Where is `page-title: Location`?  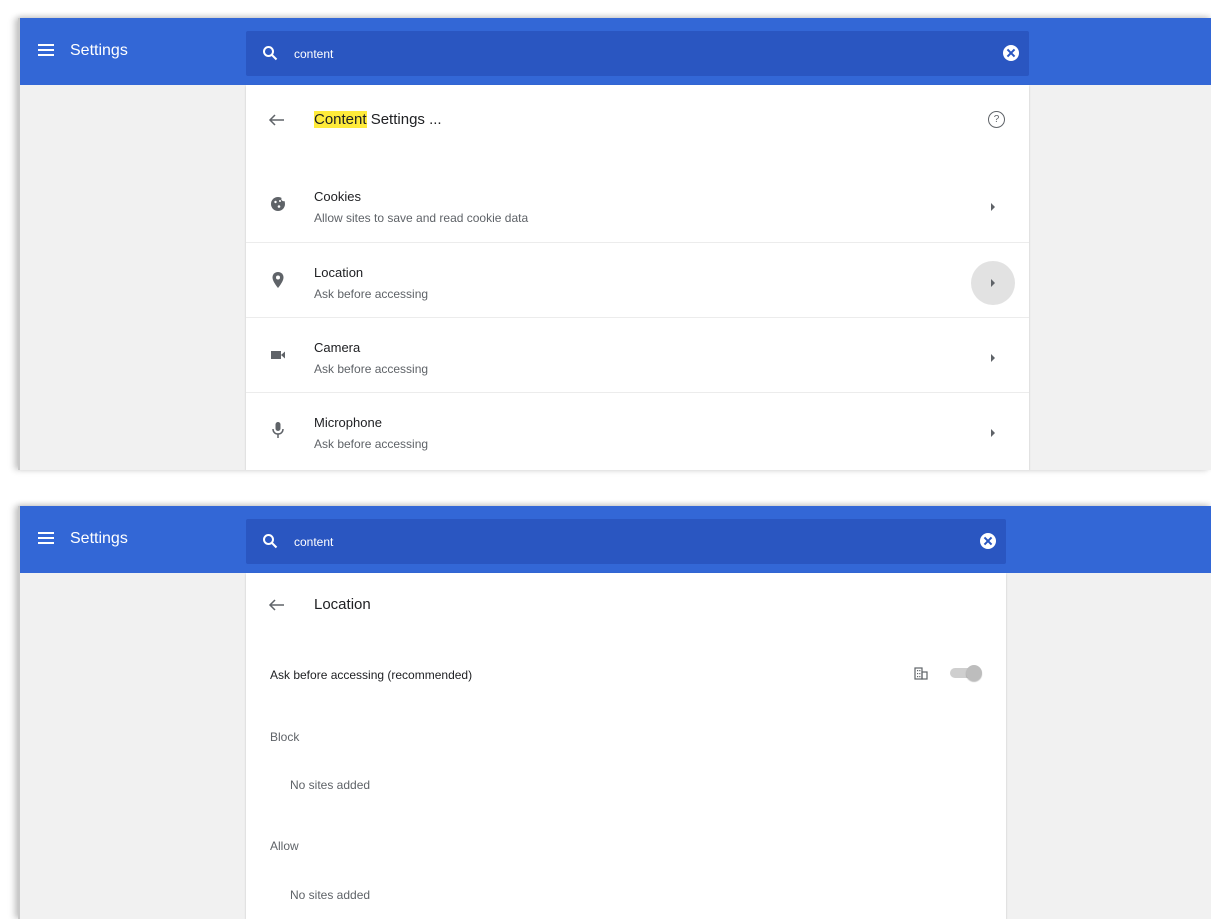
page-title: Location is located at coordinates (342, 604).